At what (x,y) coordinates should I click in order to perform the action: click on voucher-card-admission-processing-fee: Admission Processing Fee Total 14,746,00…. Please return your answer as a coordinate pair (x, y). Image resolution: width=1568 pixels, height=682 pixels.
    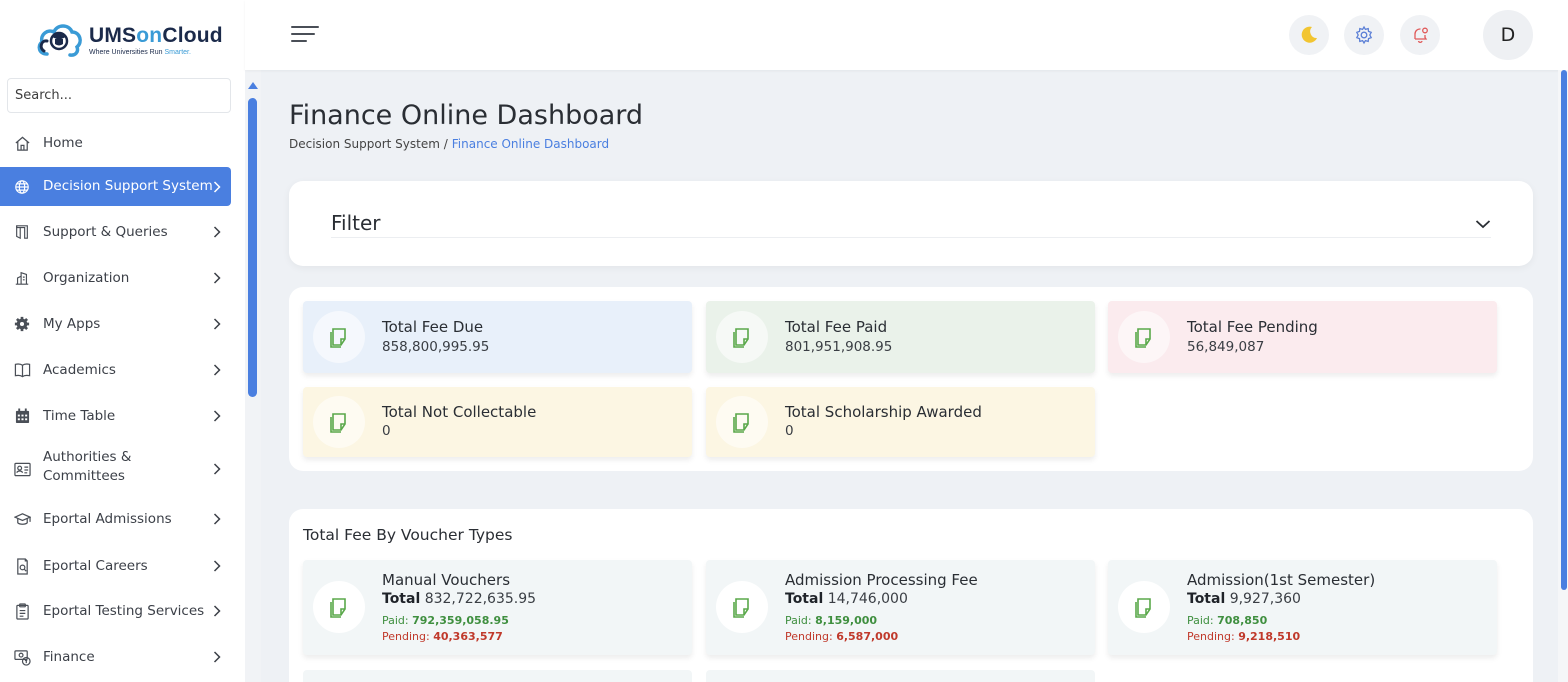
    Looking at the image, I should click on (900, 607).